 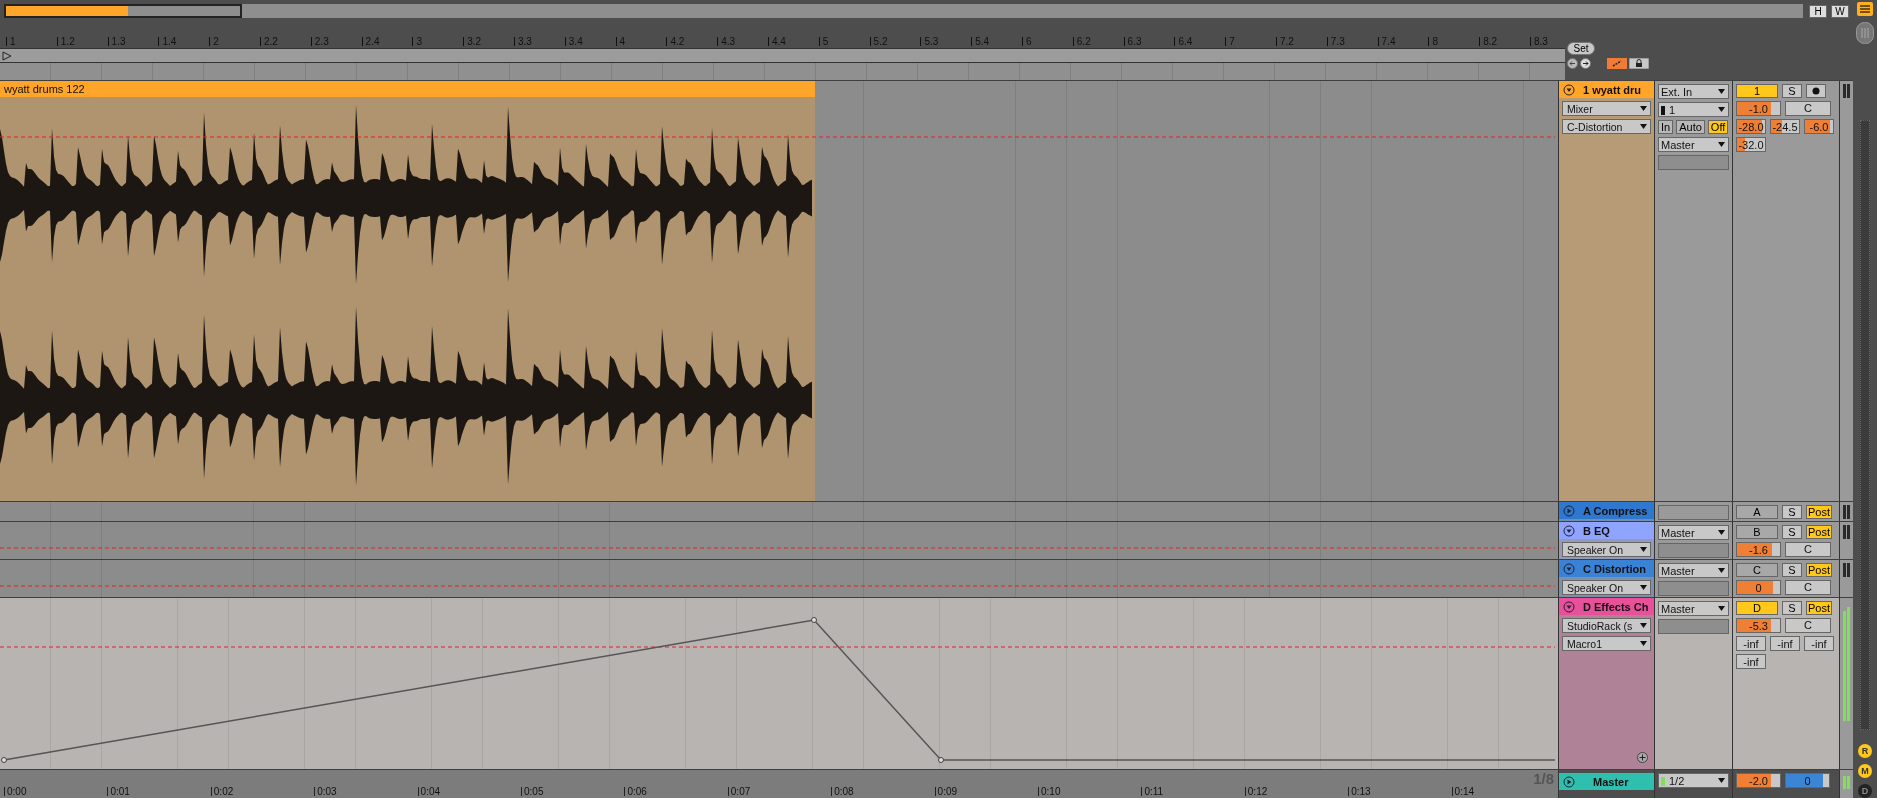 I want to click on arm-button, so click(x=1816, y=91).